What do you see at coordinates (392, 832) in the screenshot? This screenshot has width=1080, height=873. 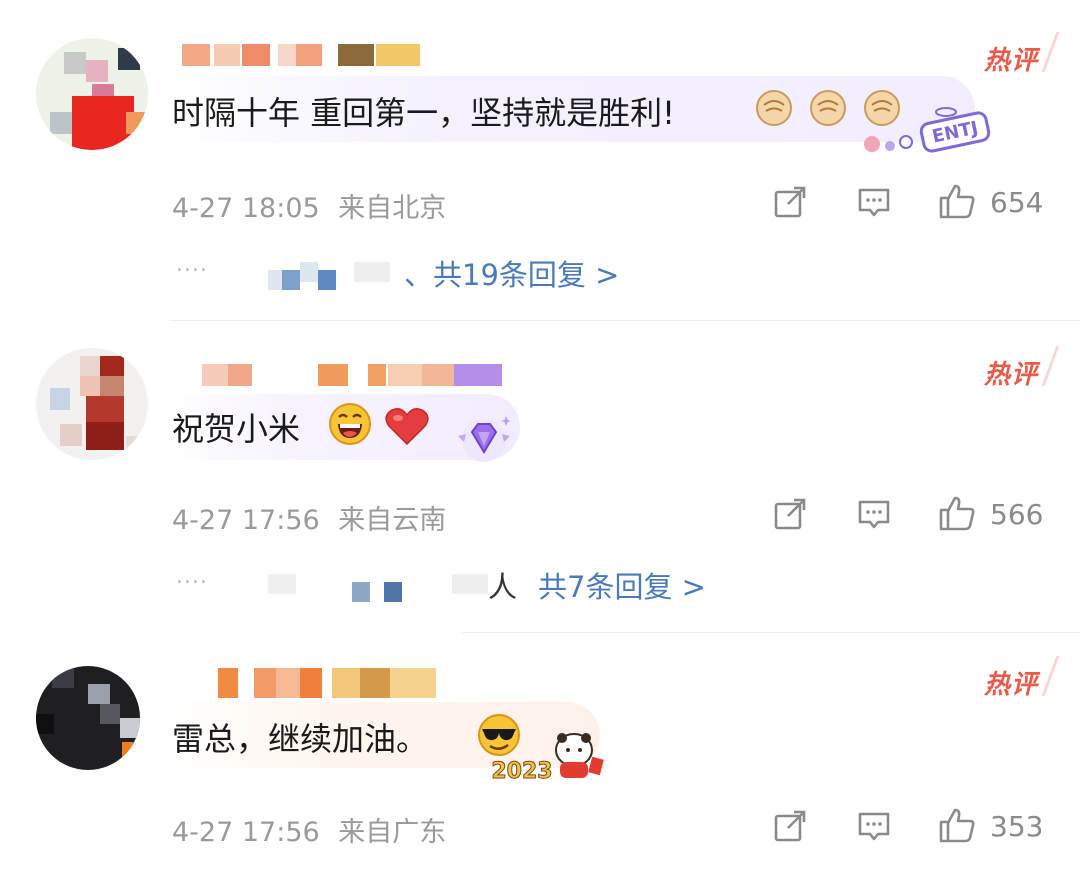 I see `comment-location: 来自广东` at bounding box center [392, 832].